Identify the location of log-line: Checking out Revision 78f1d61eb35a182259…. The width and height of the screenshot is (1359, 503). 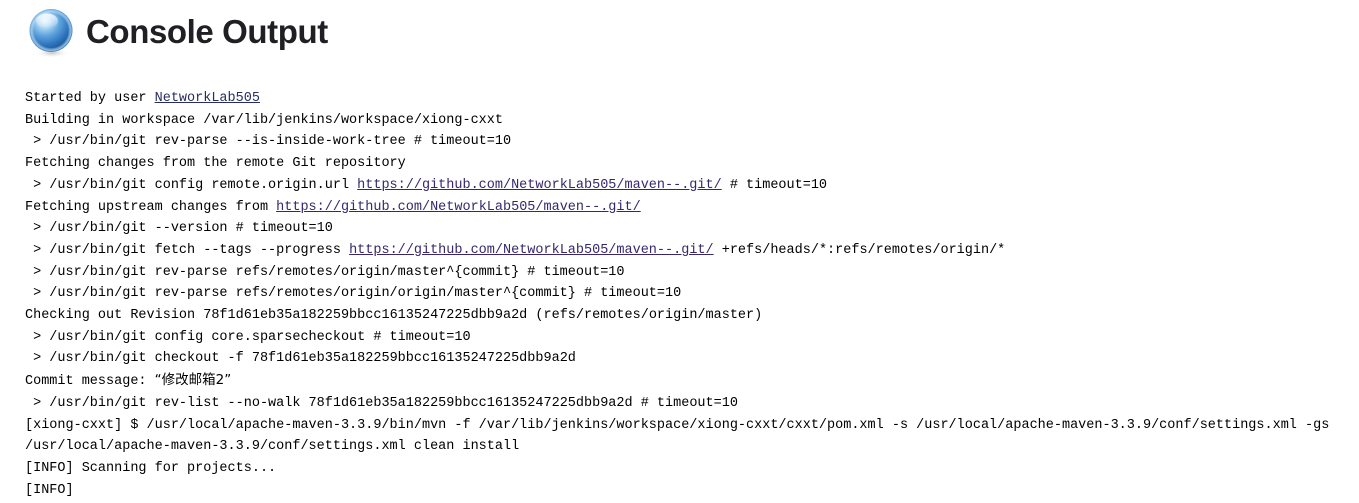
(692, 316).